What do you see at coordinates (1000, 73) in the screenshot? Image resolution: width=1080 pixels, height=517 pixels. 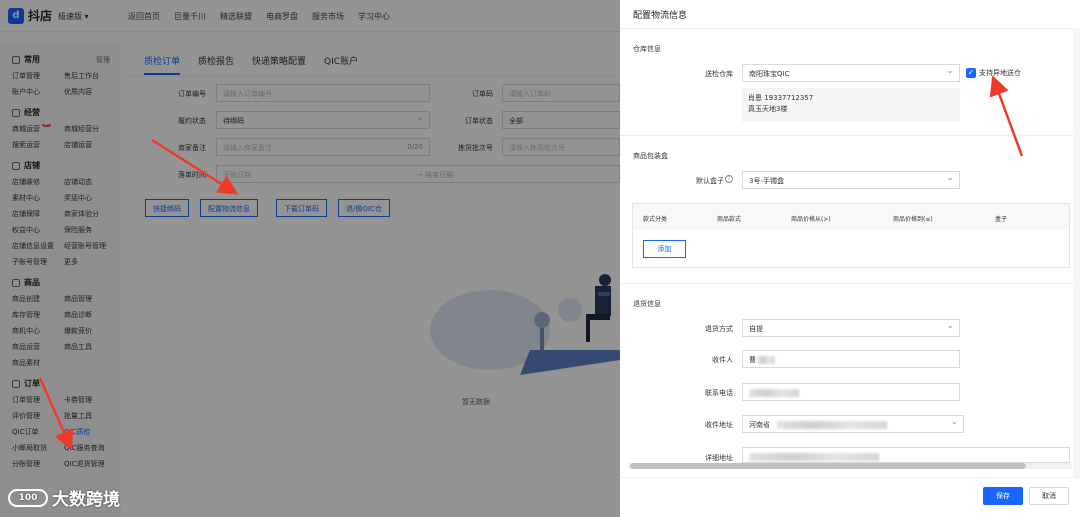 I see `remote-delivery-label: 支持异地送仓` at bounding box center [1000, 73].